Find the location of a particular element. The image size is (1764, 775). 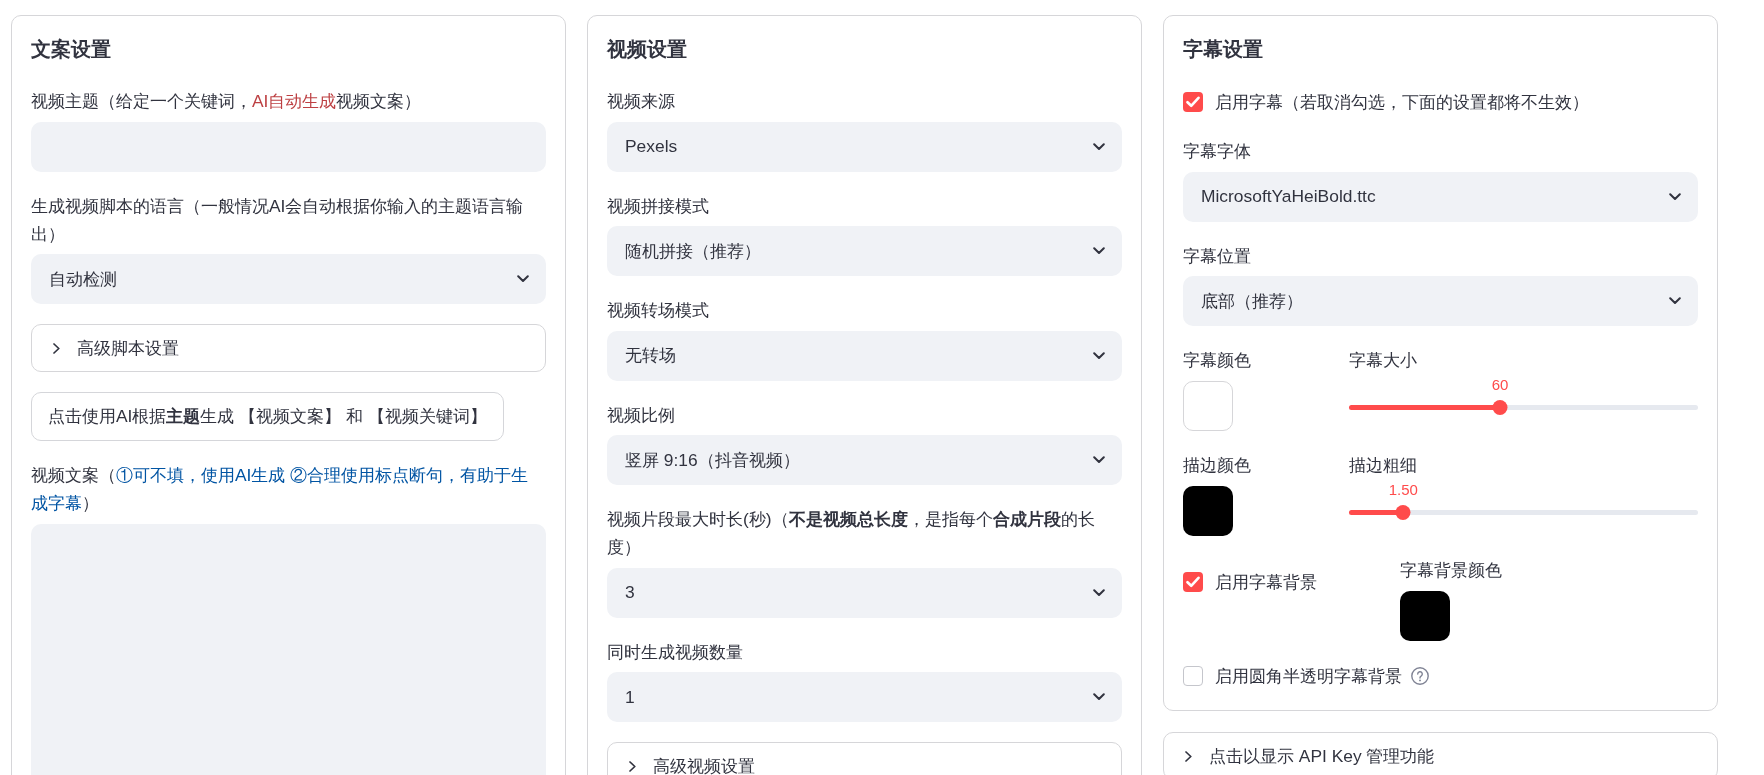

field-label: 视频拼接模式 is located at coordinates (658, 206).